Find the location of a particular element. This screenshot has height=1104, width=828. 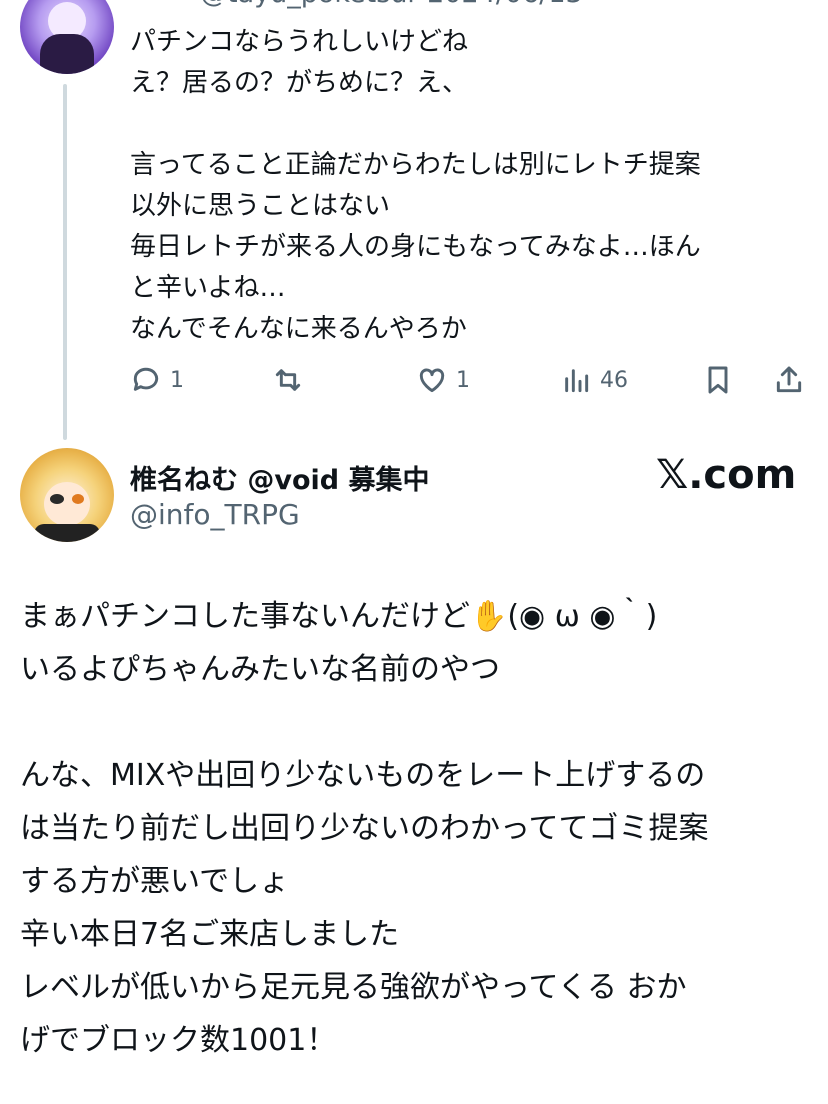

tweet-line: まぁパチンコした事ないんだけど✋(◉ ω ◉｀) is located at coordinates (339, 616).